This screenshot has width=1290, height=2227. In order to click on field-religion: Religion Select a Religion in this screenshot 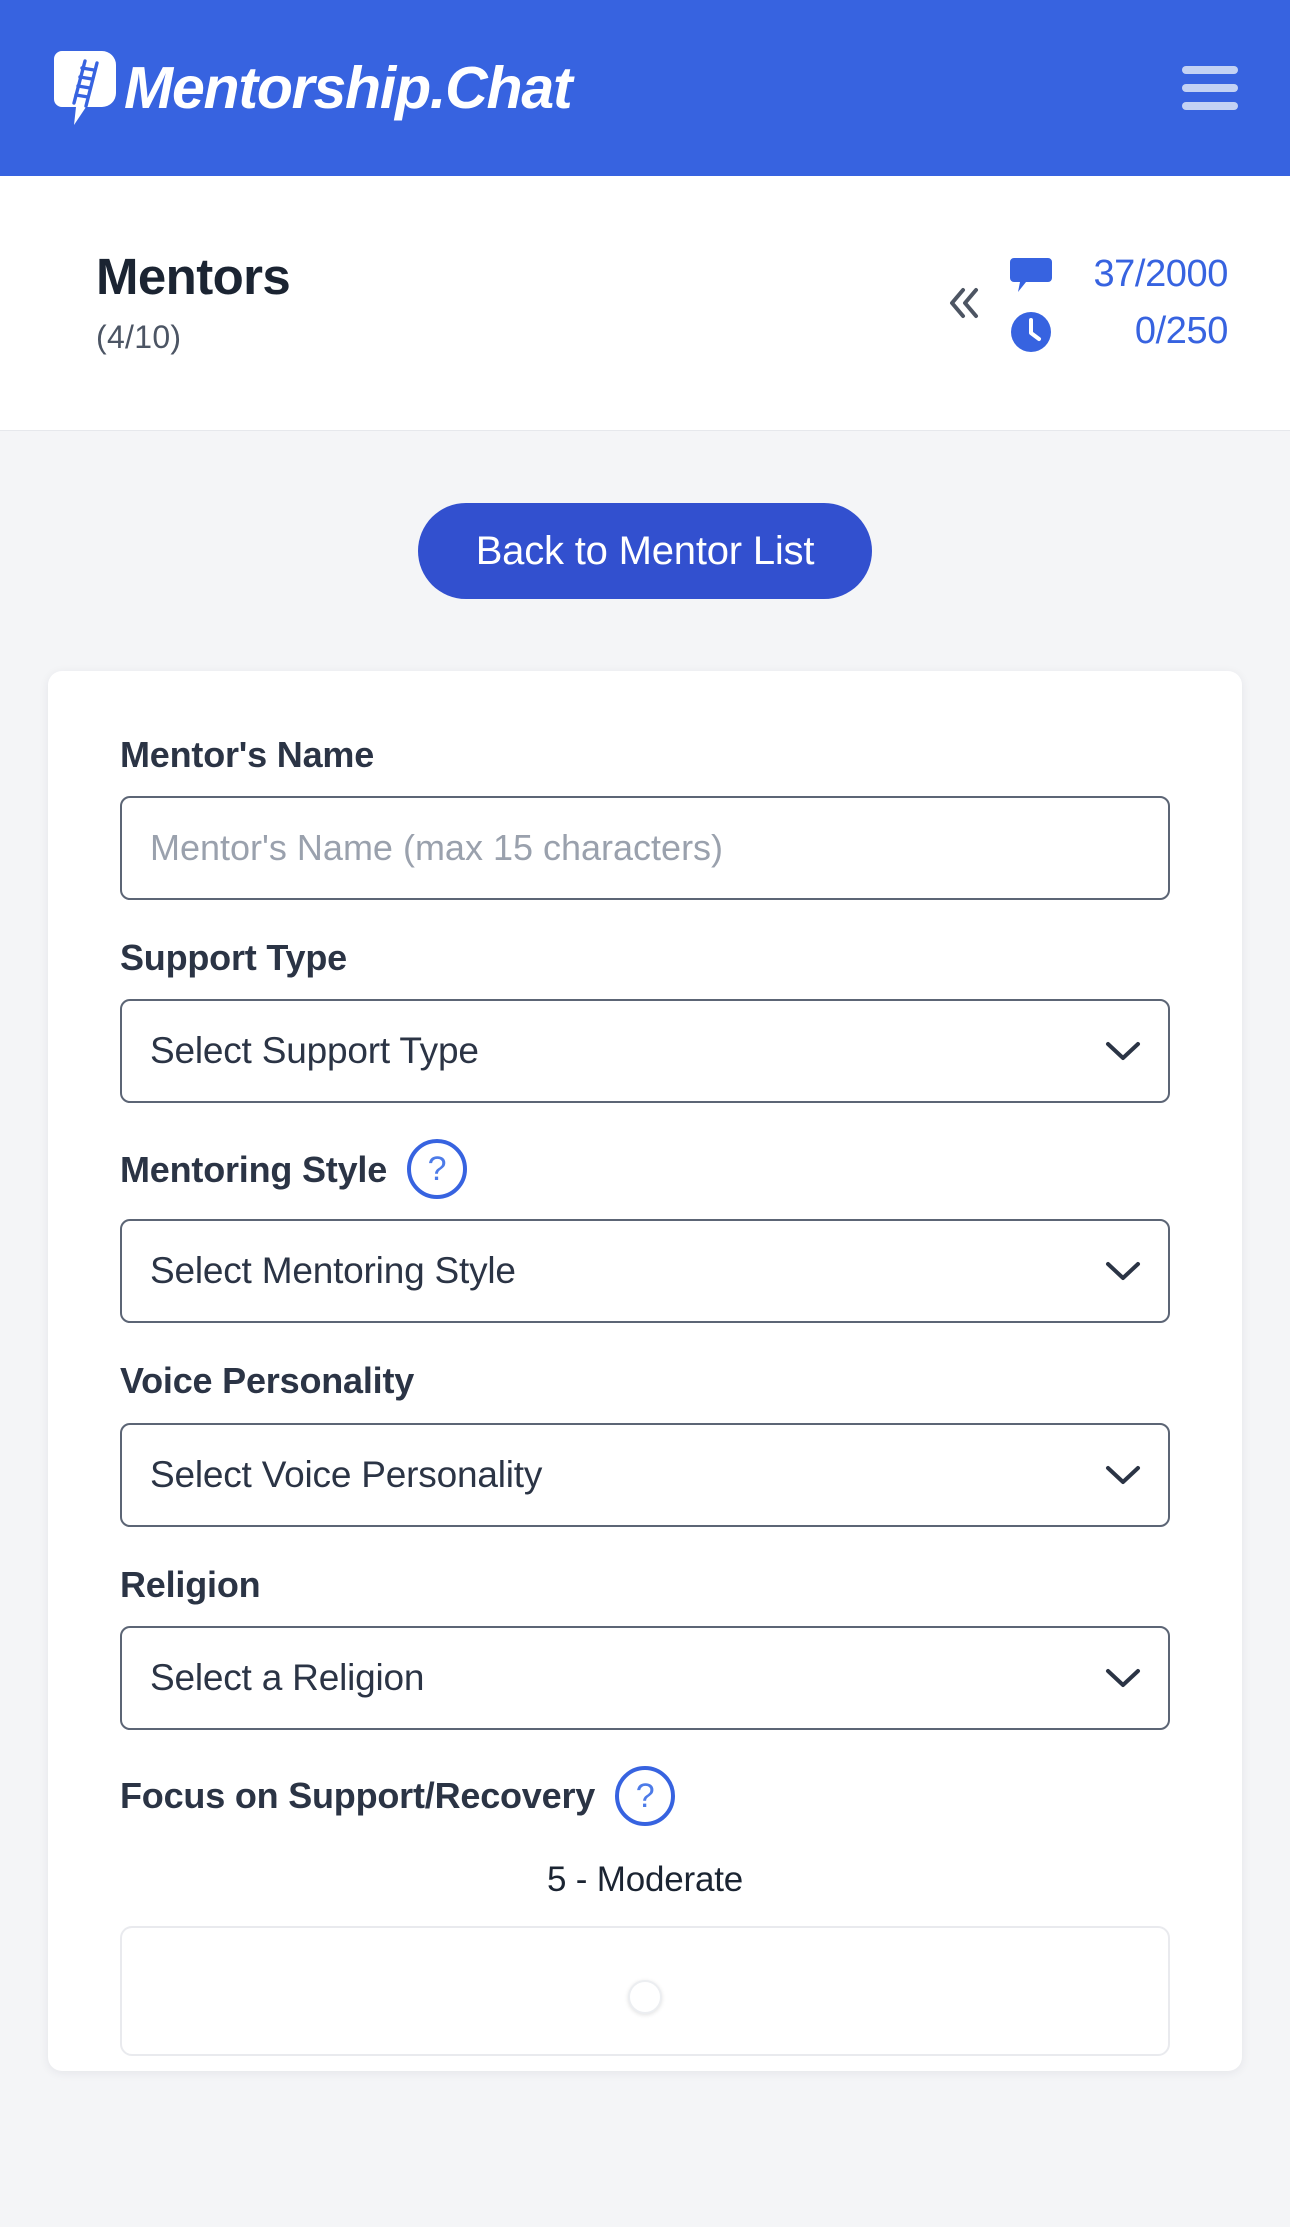, I will do `click(645, 1646)`.